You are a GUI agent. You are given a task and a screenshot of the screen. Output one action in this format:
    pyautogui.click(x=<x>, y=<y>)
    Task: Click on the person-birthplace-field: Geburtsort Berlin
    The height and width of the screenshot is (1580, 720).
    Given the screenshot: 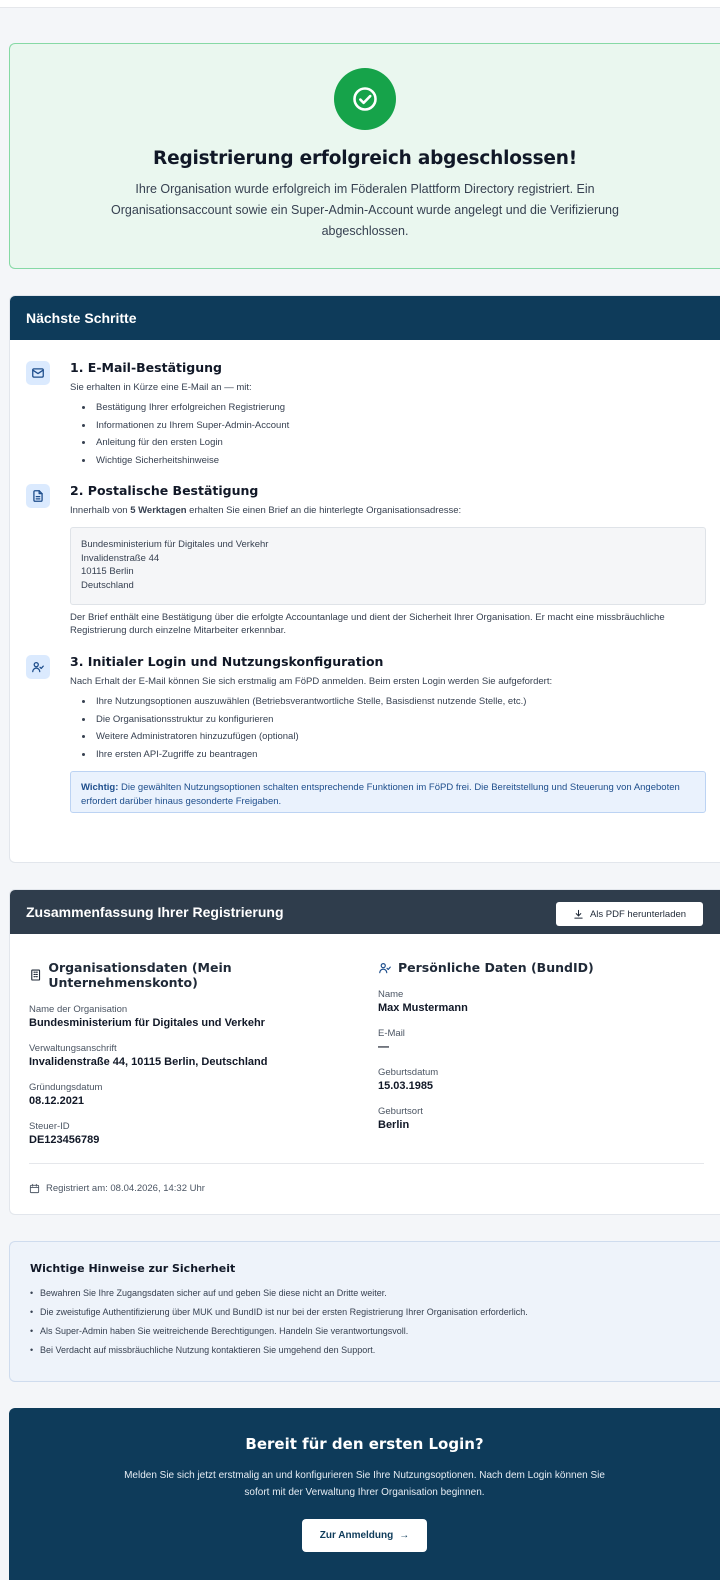 What is the action you would take?
    pyautogui.click(x=400, y=1118)
    